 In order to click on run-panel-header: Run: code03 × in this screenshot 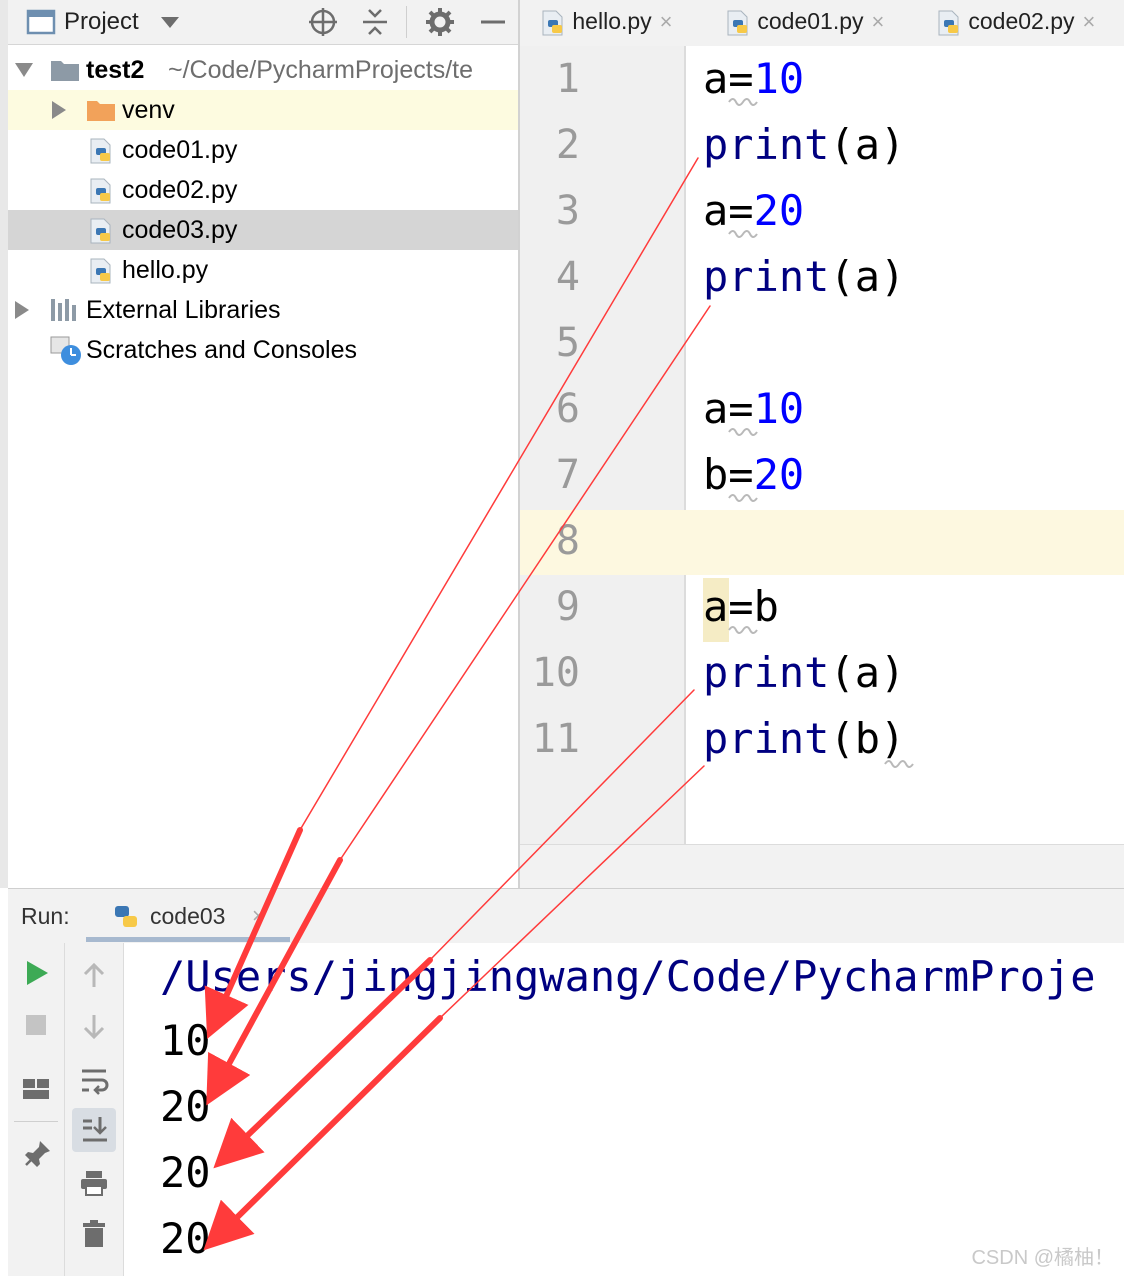, I will do `click(566, 916)`.